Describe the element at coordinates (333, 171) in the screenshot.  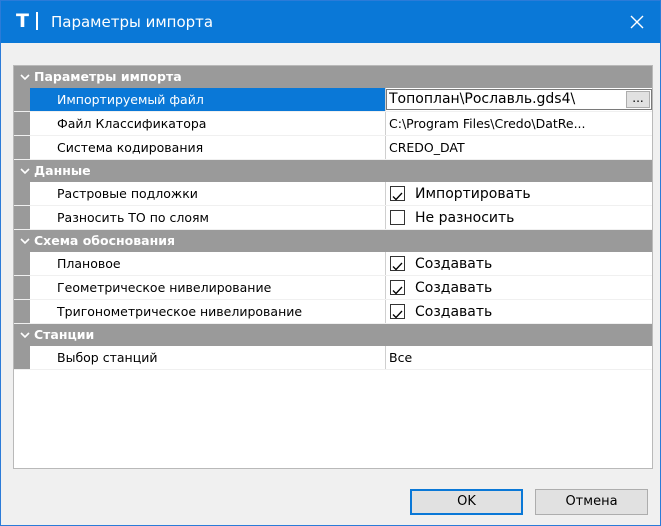
I see `category-data: Данные` at that location.